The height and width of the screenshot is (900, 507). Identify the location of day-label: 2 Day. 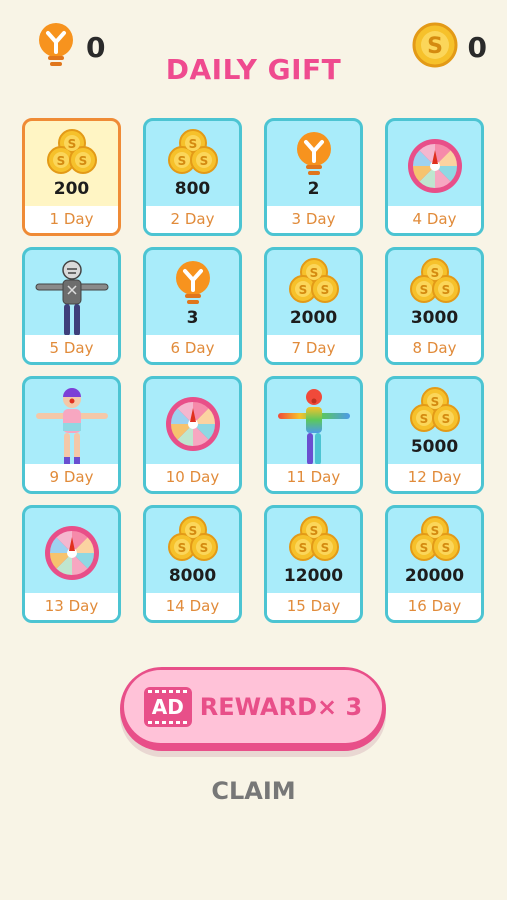
(192, 219).